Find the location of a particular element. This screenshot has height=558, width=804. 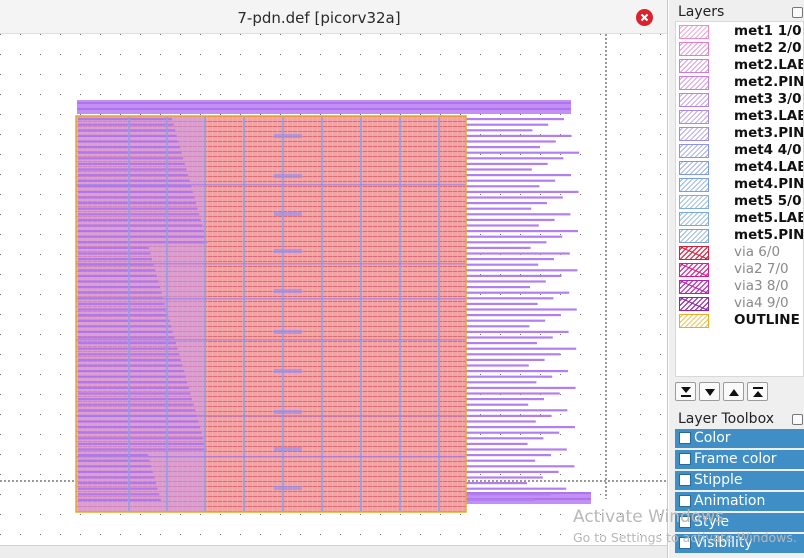

layer-item: via4 9/0 is located at coordinates (741, 303).